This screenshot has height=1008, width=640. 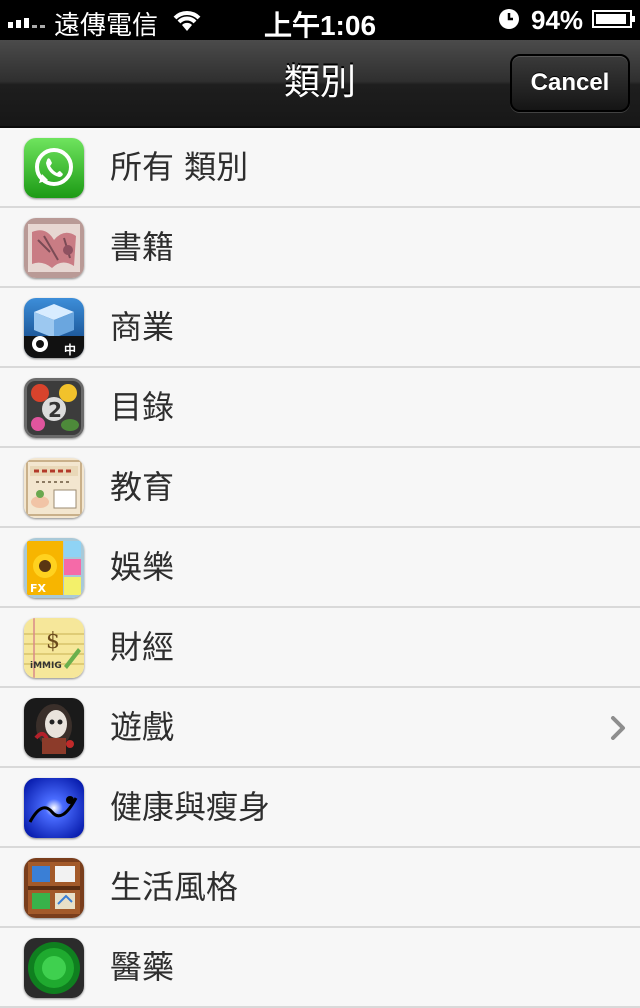 I want to click on immig-notepad-app-icon: $ iMMIG, so click(x=54, y=648).